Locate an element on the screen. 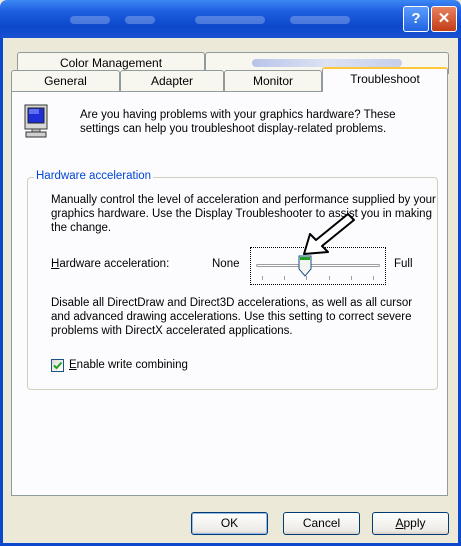  monitor-icon is located at coordinates (36, 121).